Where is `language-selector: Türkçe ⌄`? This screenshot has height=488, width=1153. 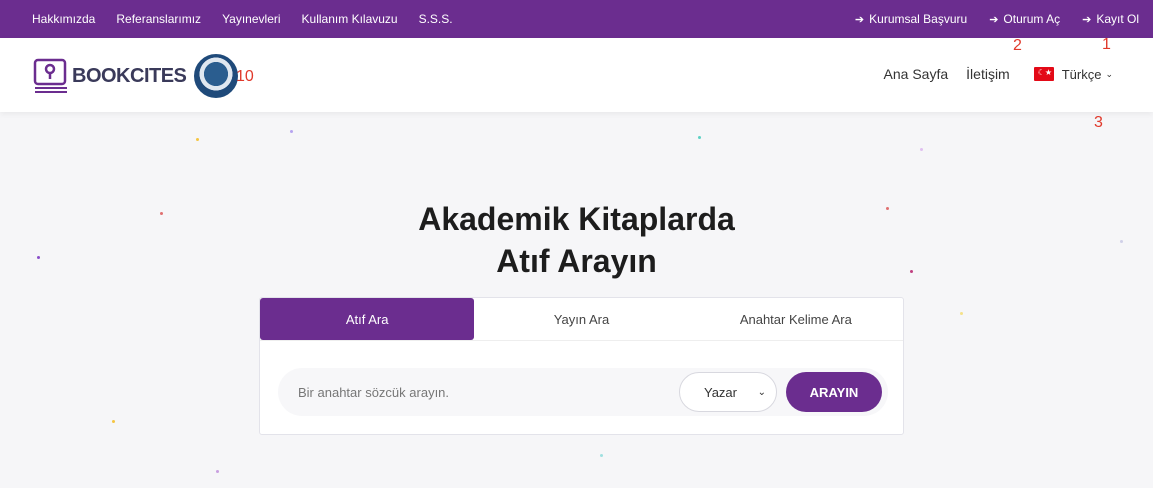 language-selector: Türkçe ⌄ is located at coordinates (1087, 74).